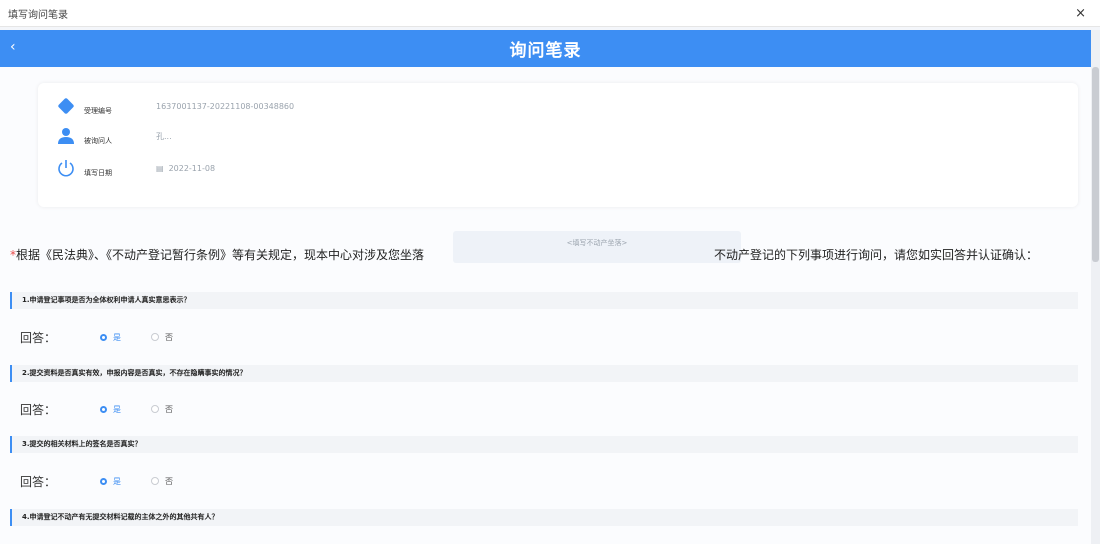 The height and width of the screenshot is (544, 1100). Describe the element at coordinates (550, 13) in the screenshot. I see `window-title-bar: 填写询问笔录 ×` at that location.